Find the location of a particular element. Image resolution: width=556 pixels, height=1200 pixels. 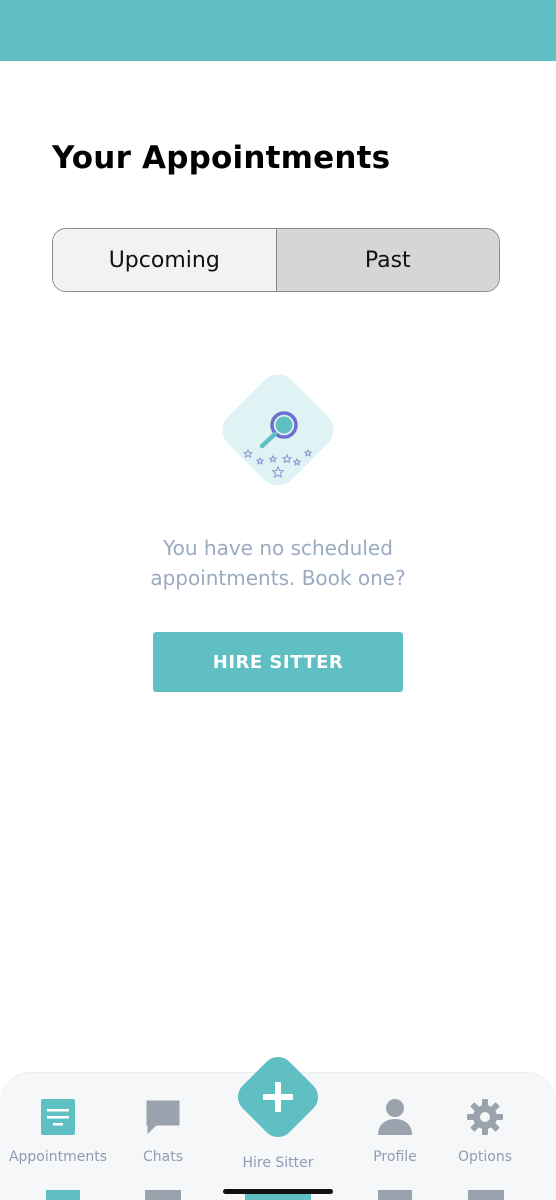

nav-label-hire-sitter: Hire Sitter is located at coordinates (278, 1163).